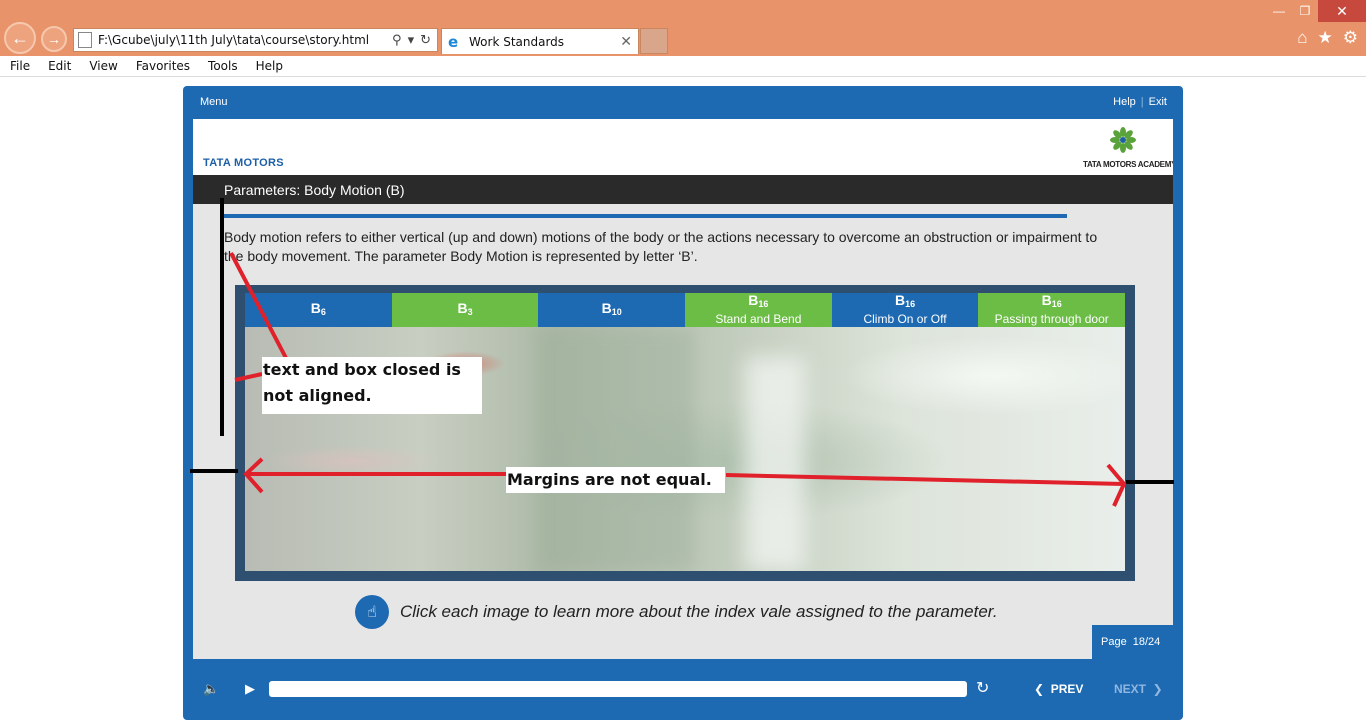  Describe the element at coordinates (397, 40) in the screenshot. I see `search-icon: ⚲` at that location.